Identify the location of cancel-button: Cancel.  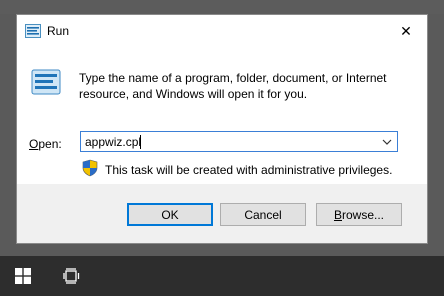
(263, 214).